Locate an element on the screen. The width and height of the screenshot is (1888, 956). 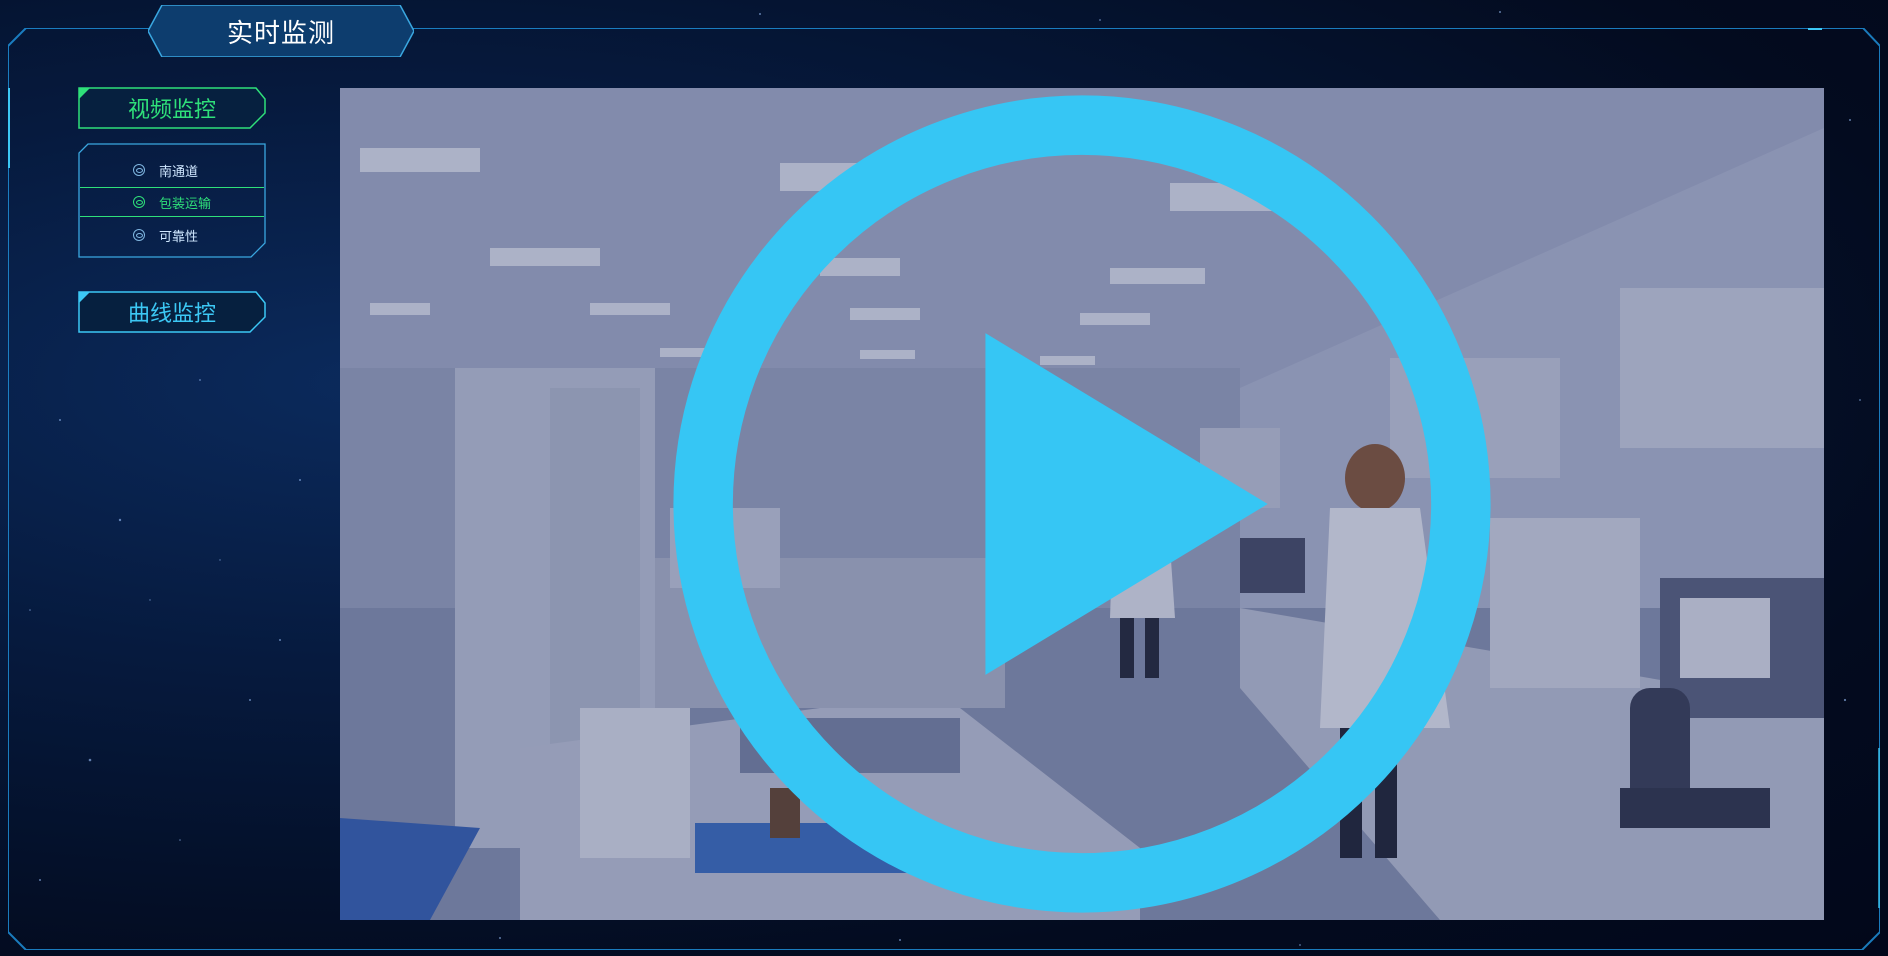
curve-monitor-label: 曲线监控 is located at coordinates (171, 314).